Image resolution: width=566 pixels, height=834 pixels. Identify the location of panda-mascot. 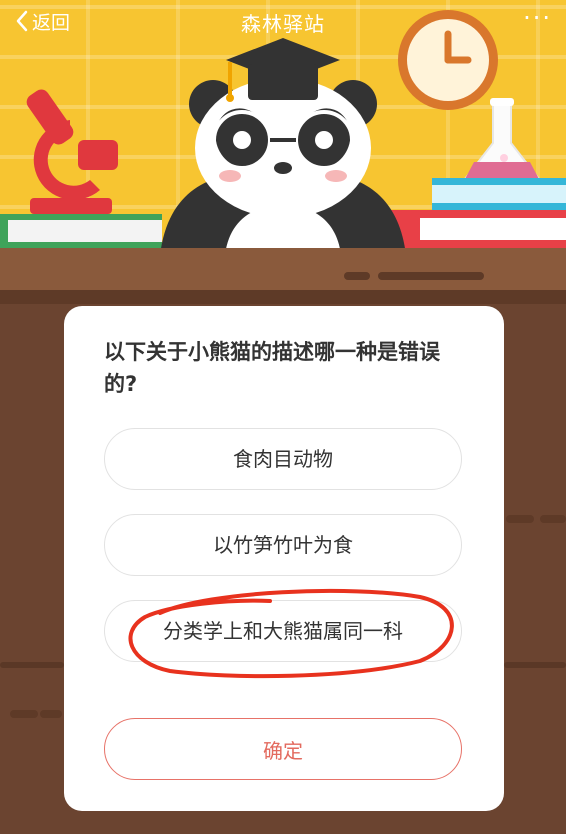
(283, 146).